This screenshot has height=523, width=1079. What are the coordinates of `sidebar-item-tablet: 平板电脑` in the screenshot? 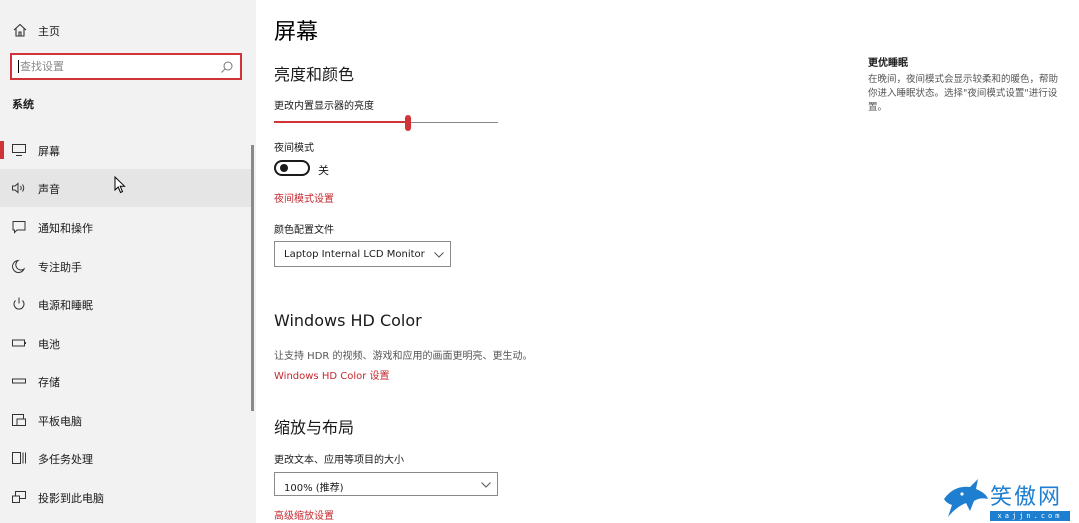 It's located at (127, 420).